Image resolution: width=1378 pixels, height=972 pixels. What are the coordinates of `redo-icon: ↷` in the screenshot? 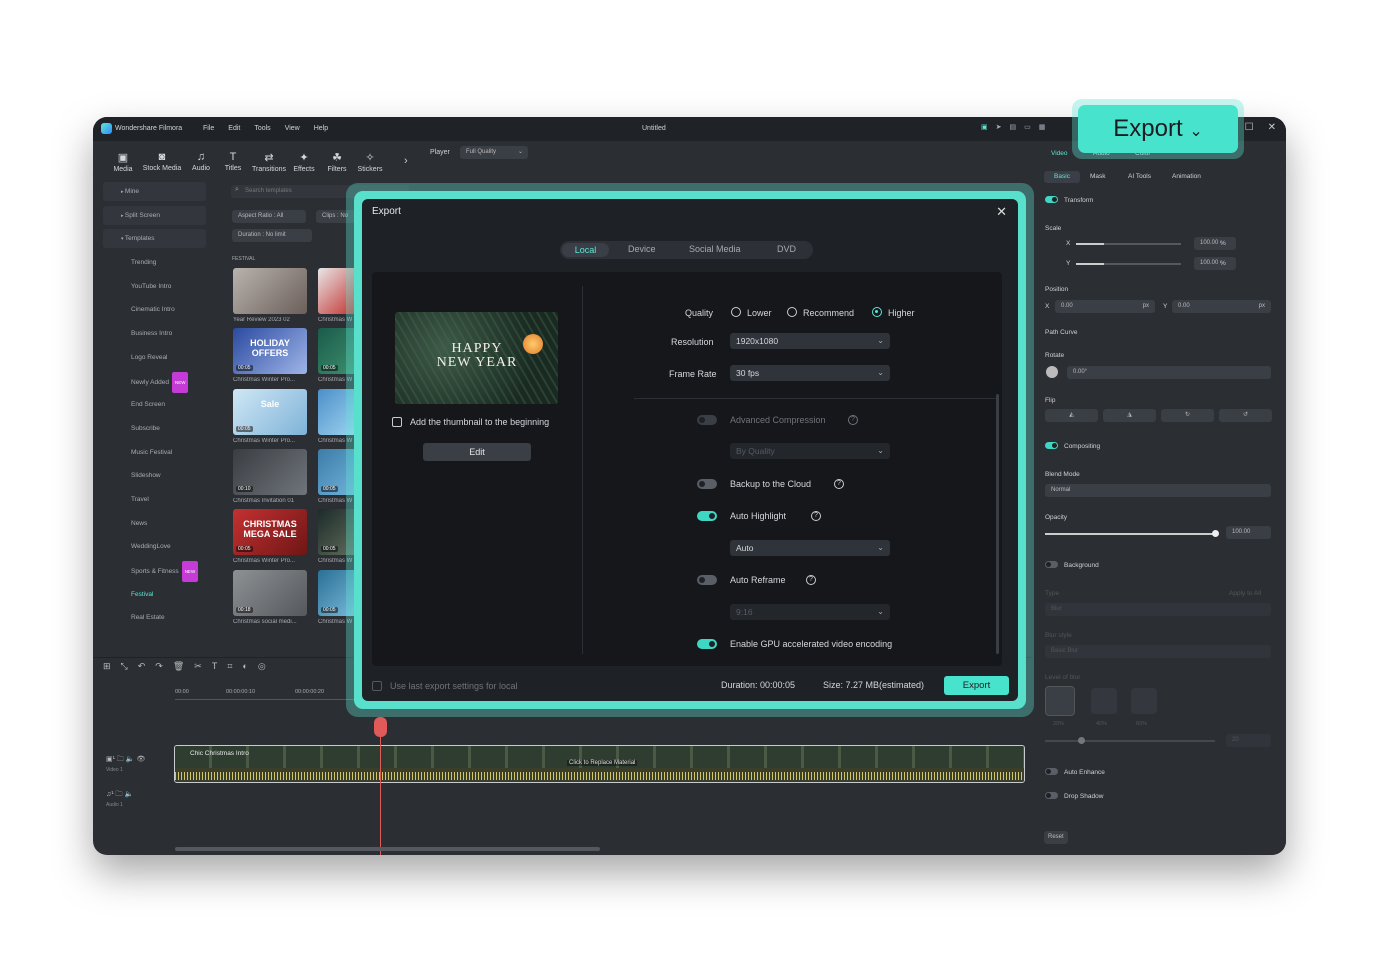 It's located at (159, 666).